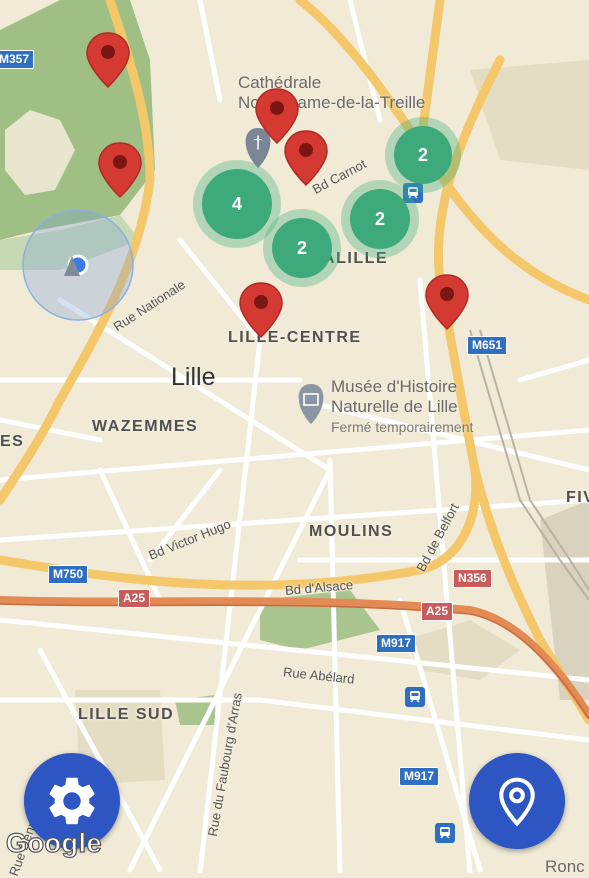 The image size is (589, 878). I want to click on road-shield-m651: M651, so click(487, 345).